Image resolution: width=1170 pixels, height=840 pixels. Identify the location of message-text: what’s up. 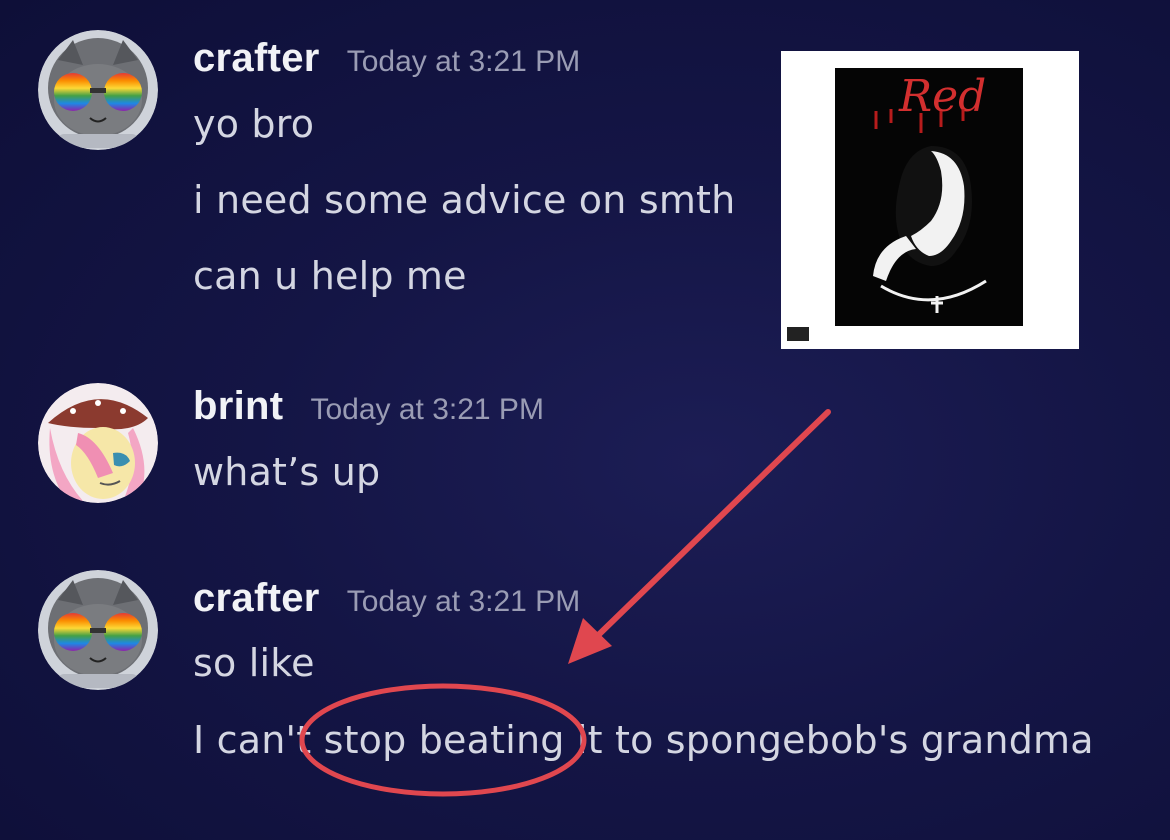
(287, 472).